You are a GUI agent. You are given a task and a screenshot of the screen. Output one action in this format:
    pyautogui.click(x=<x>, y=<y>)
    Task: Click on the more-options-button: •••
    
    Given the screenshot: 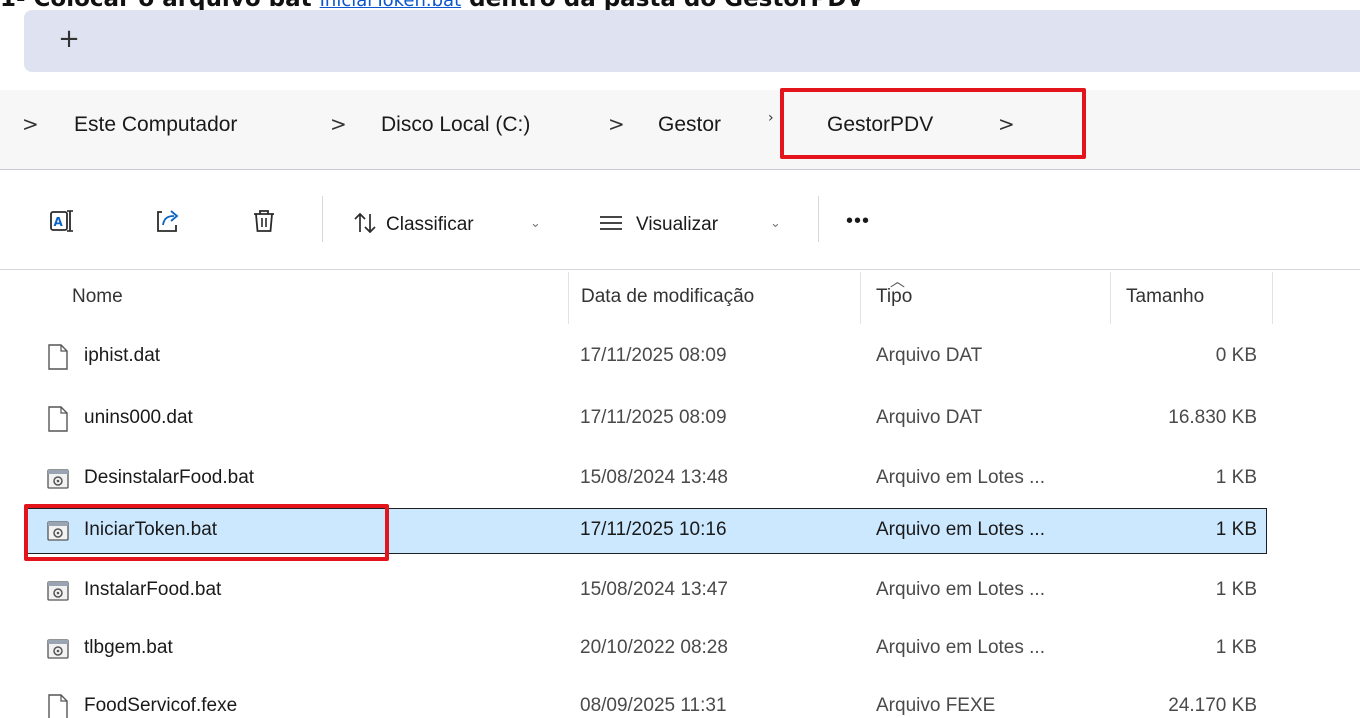 What is the action you would take?
    pyautogui.click(x=858, y=221)
    